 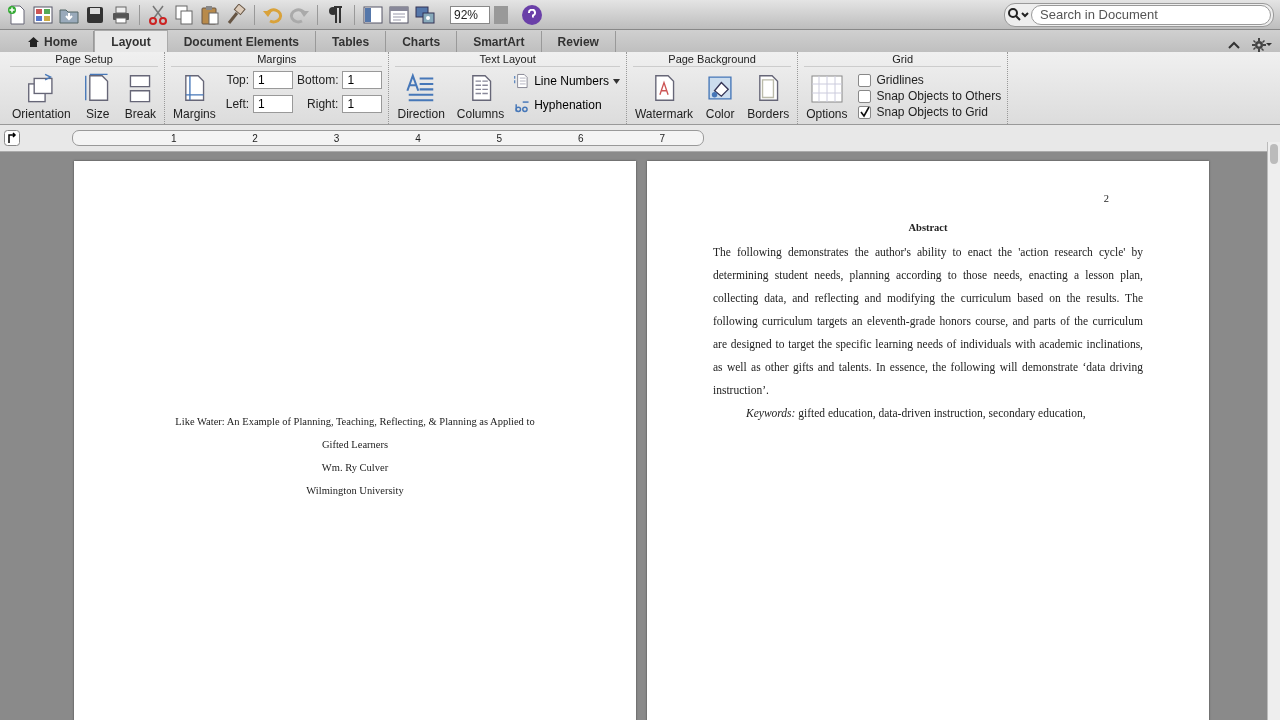 I want to click on group-title: Margins, so click(x=277, y=59).